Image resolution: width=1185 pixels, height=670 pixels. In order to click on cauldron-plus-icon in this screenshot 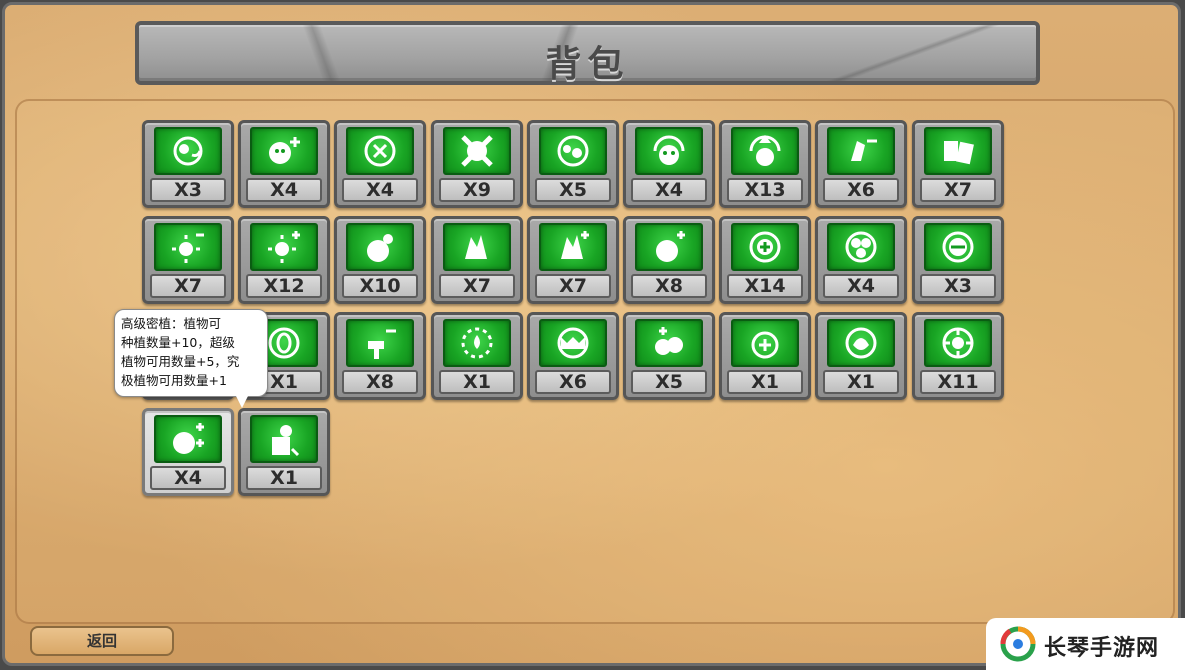, I will do `click(765, 343)`.